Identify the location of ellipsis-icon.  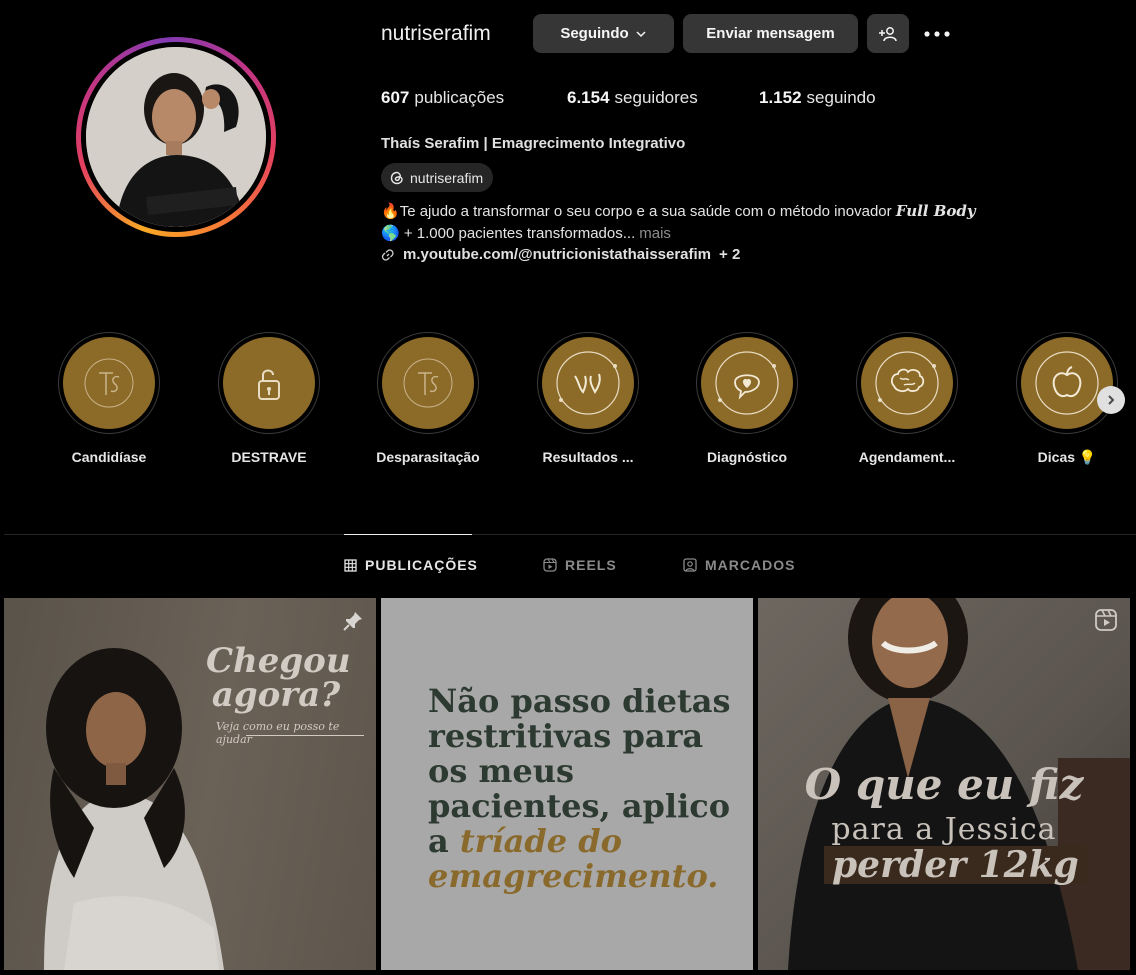
(937, 34).